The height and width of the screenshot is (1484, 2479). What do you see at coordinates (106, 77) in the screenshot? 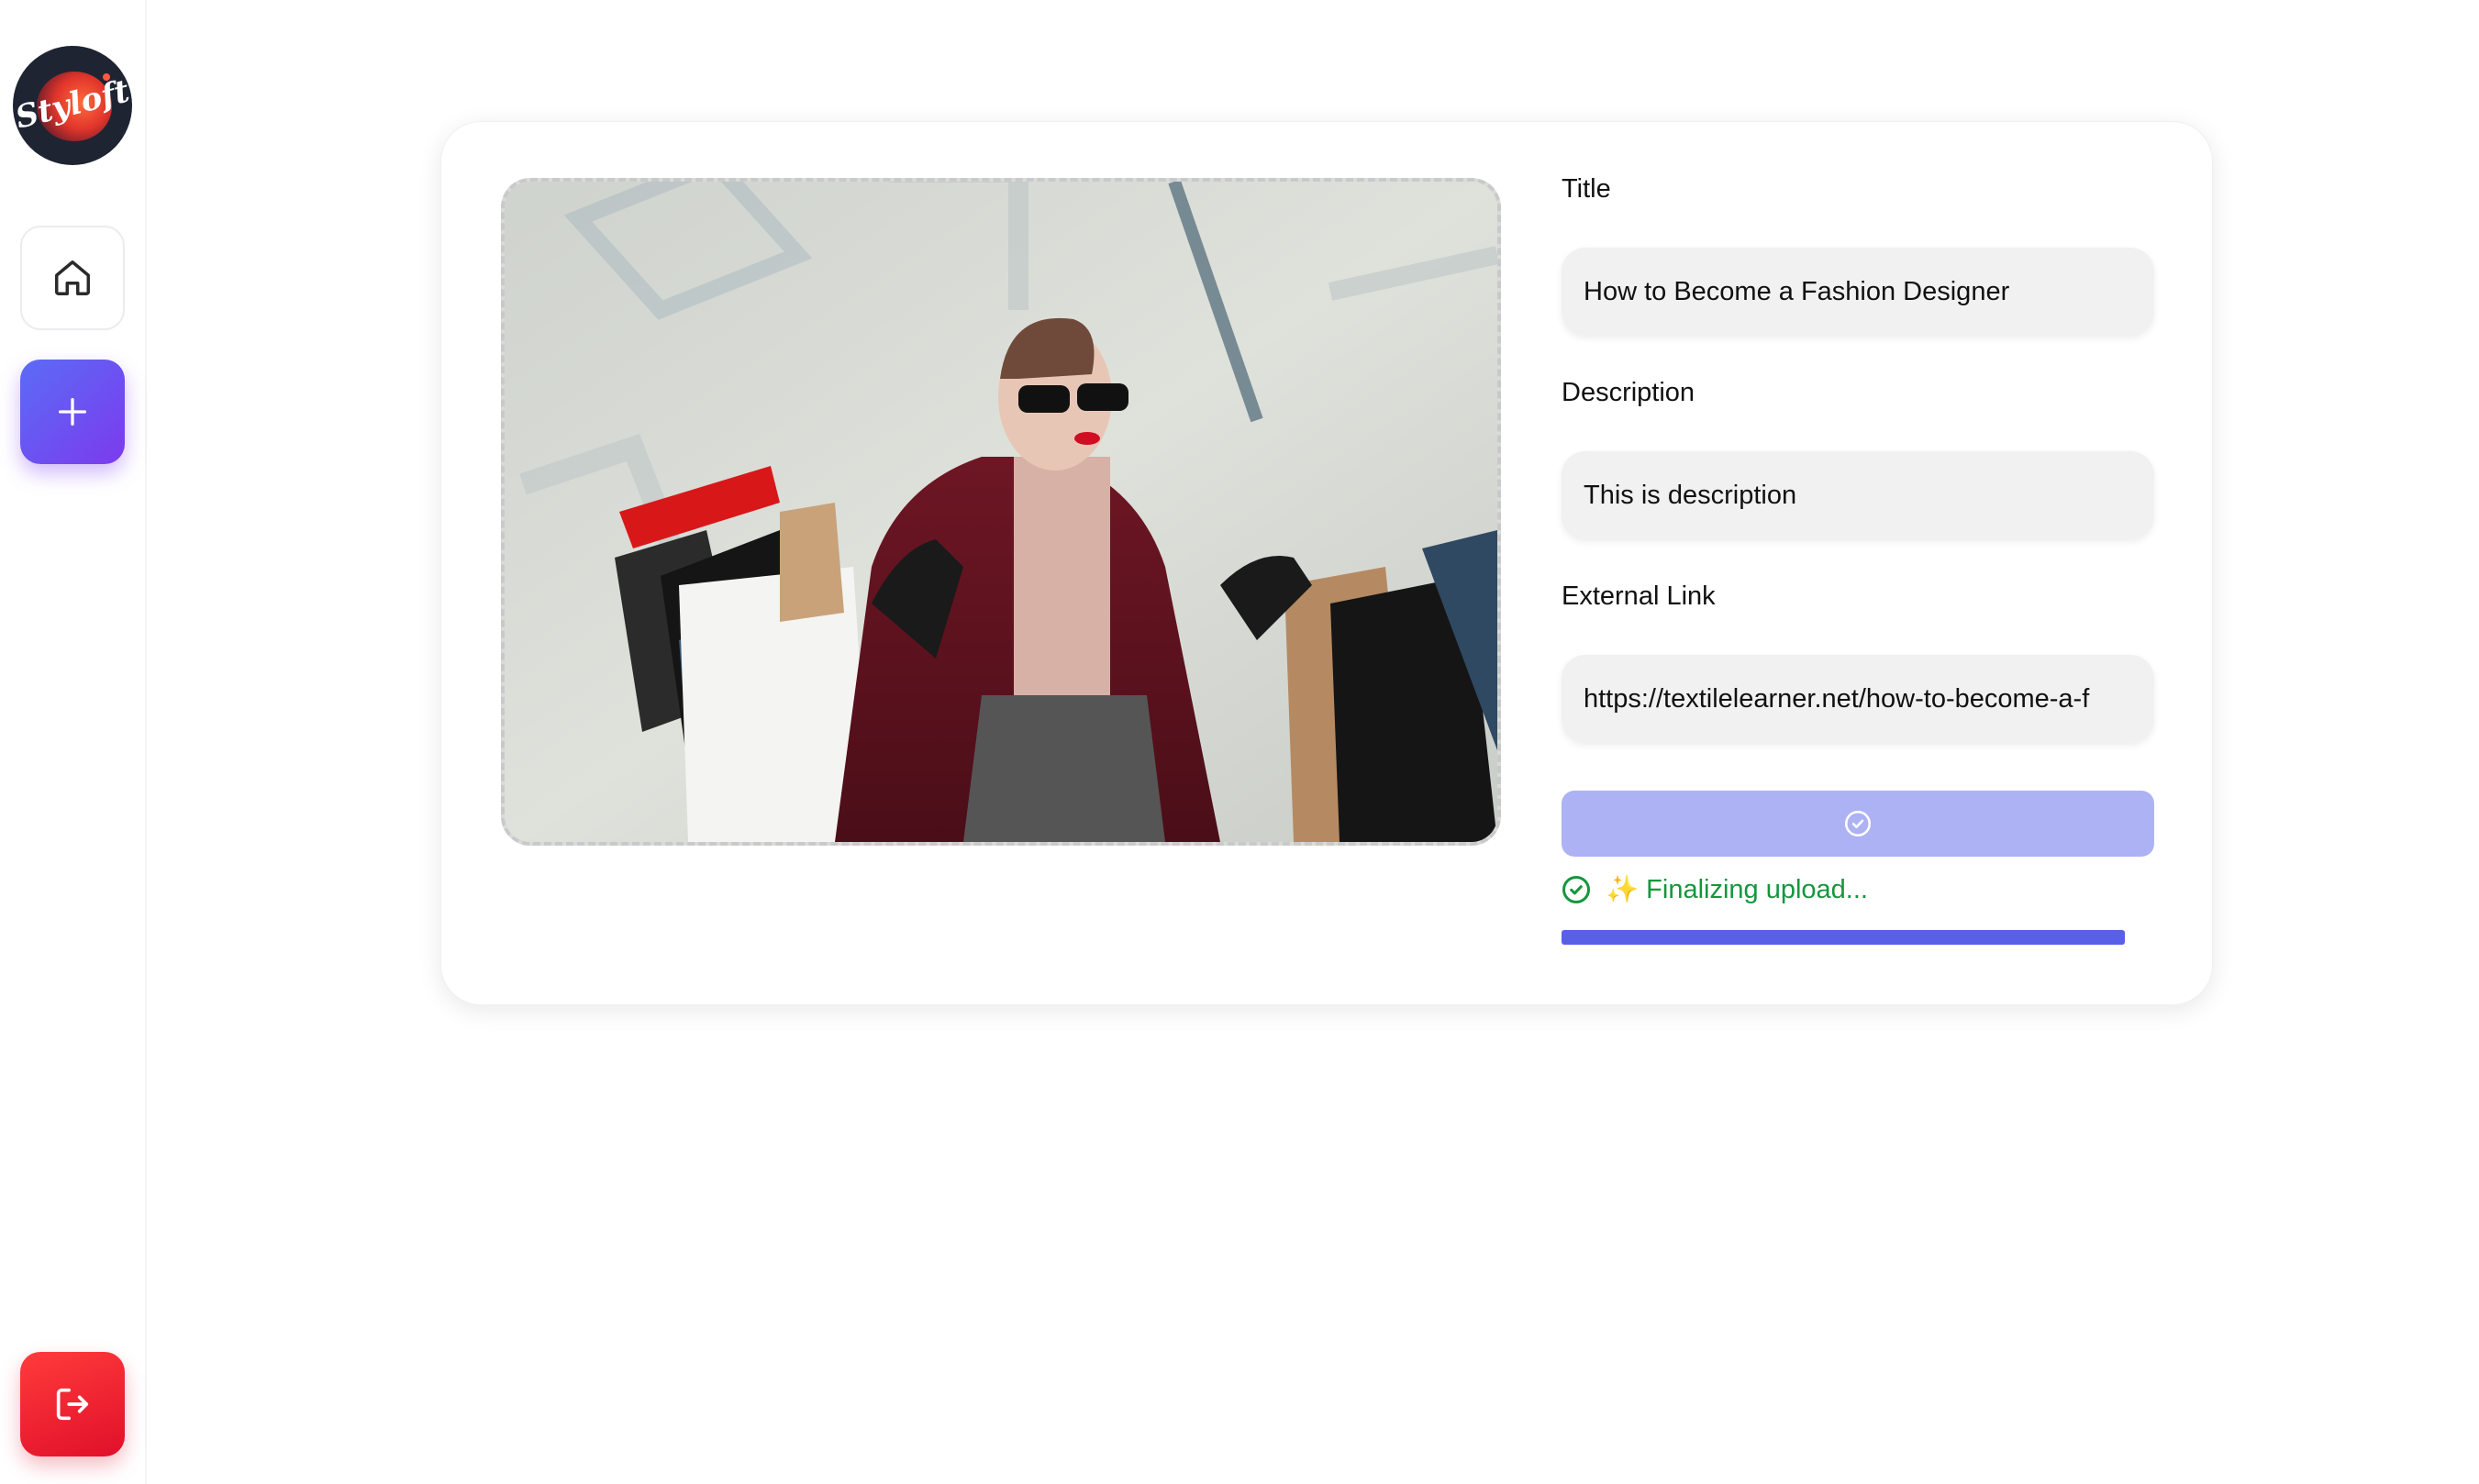
I see `logo-dot` at bounding box center [106, 77].